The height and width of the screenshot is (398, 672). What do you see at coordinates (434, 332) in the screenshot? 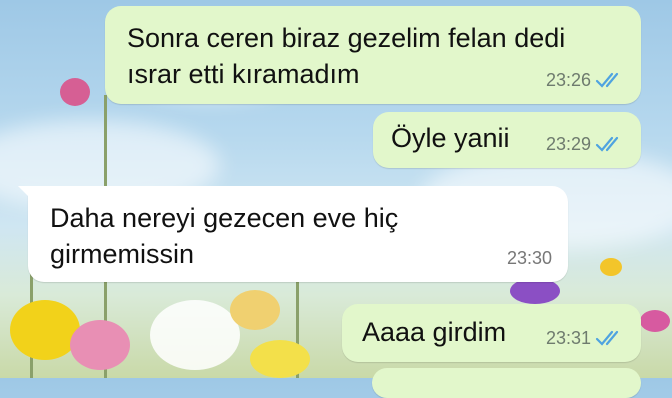
I see `message-text: Aaaa girdim` at bounding box center [434, 332].